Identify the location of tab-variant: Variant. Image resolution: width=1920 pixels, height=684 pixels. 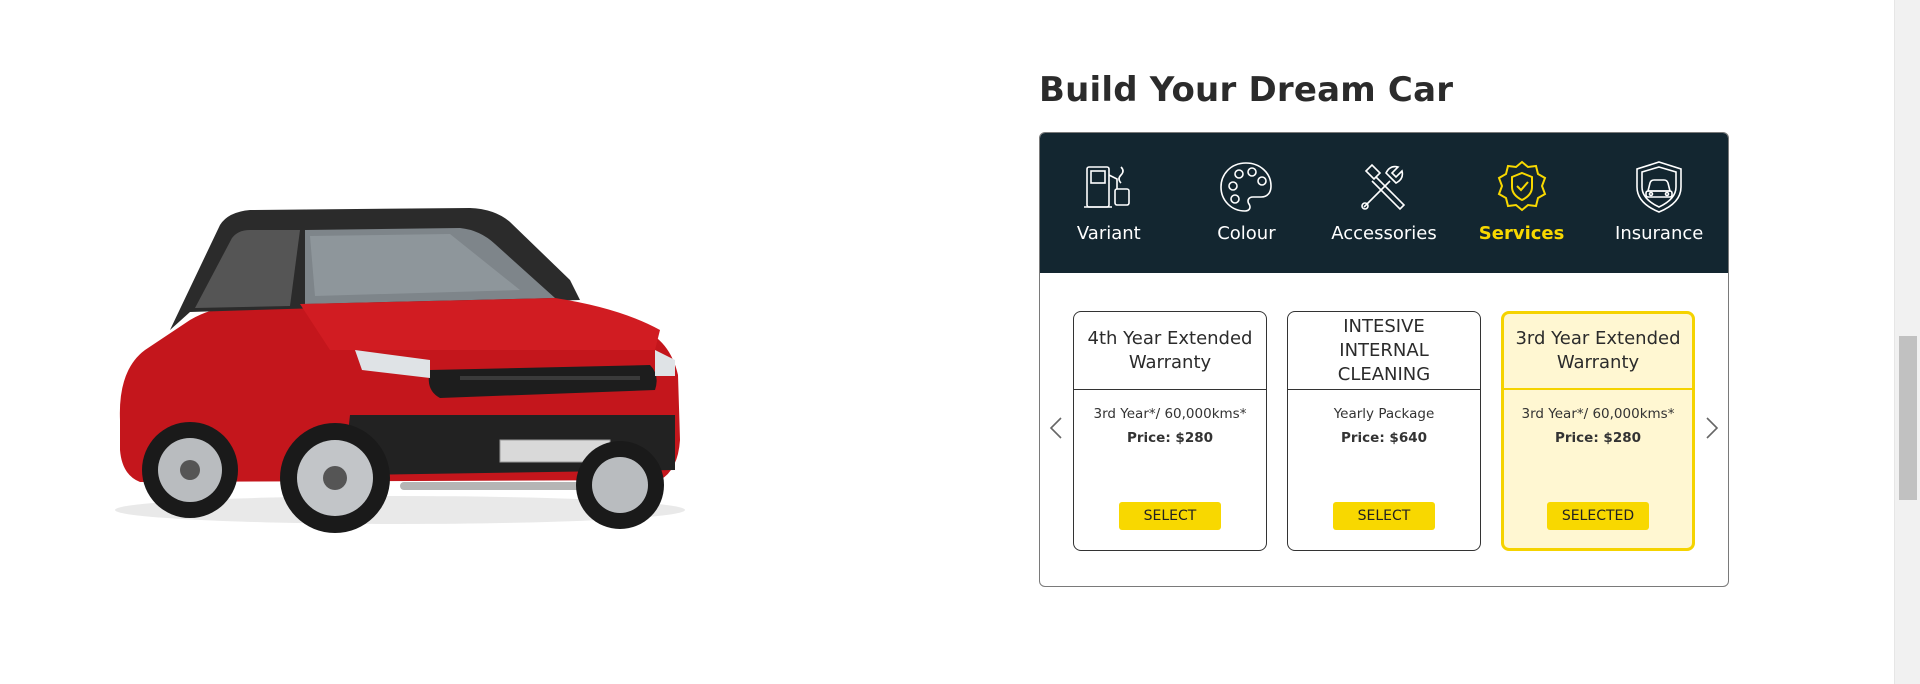
(1109, 203).